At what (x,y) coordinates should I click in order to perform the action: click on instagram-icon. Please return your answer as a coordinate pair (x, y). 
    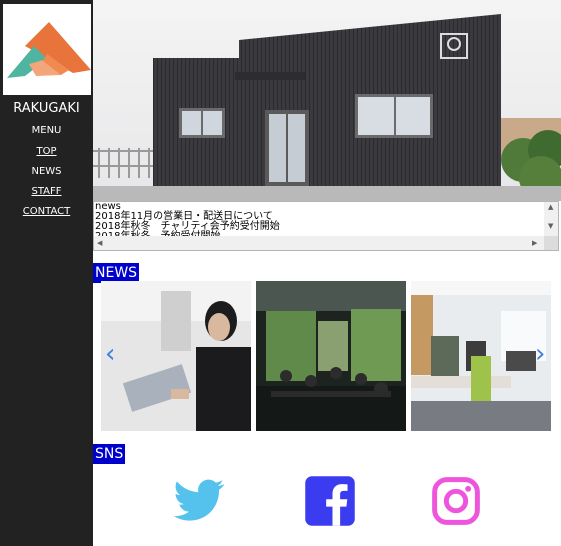
    Looking at the image, I should click on (456, 501).